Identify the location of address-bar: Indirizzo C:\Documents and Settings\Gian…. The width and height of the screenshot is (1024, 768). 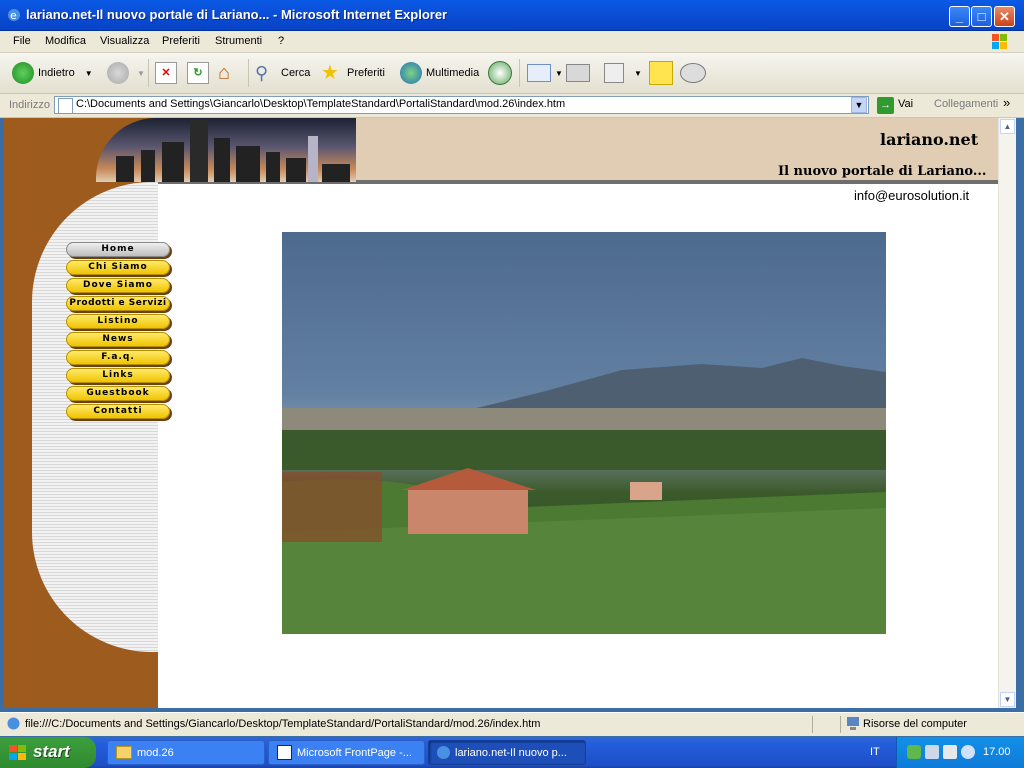
(512, 106).